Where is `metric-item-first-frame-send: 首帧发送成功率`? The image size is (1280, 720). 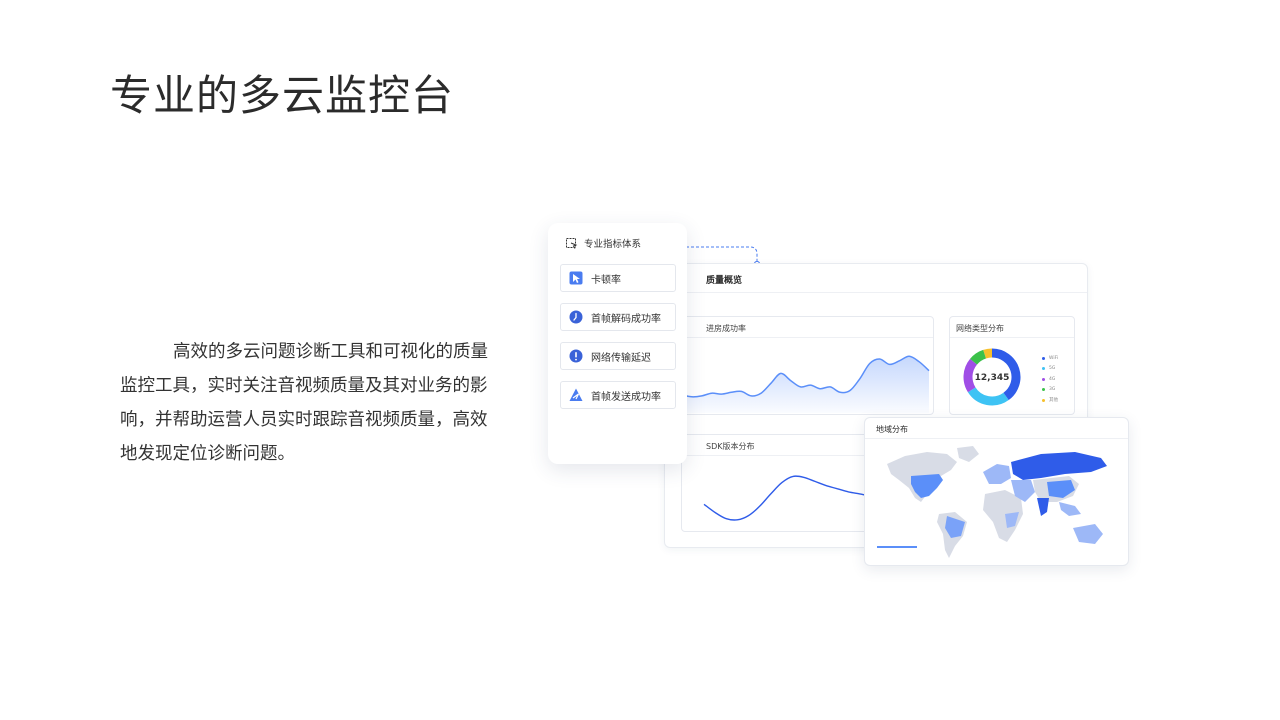 metric-item-first-frame-send: 首帧发送成功率 is located at coordinates (618, 395).